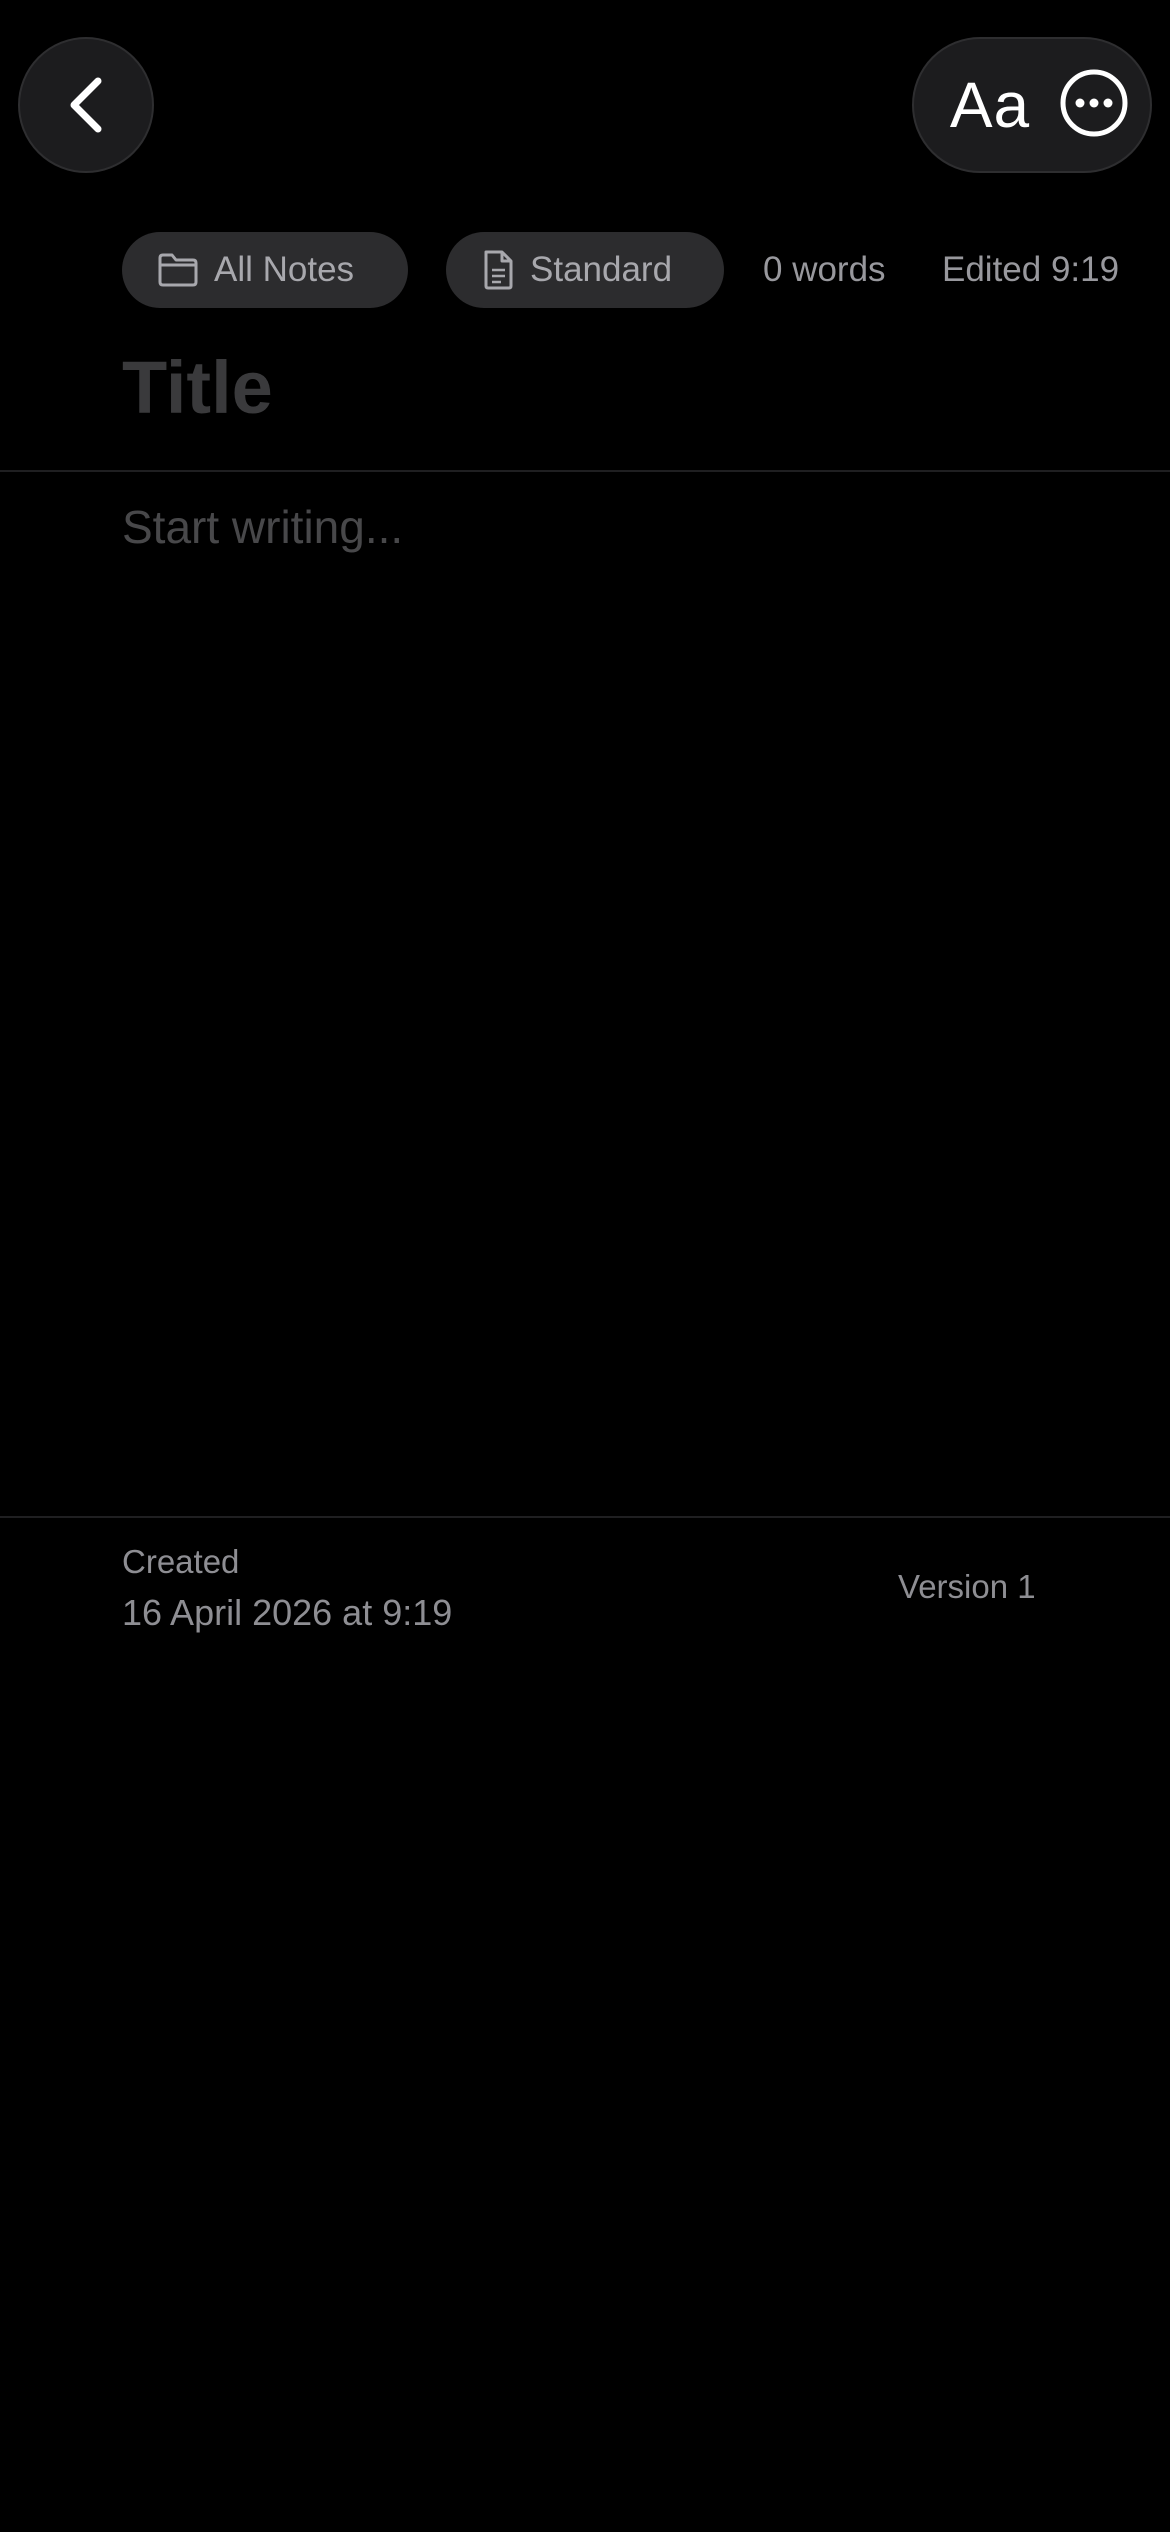 This screenshot has width=1170, height=2532. What do you see at coordinates (601, 269) in the screenshot?
I see `template-label: Standard` at bounding box center [601, 269].